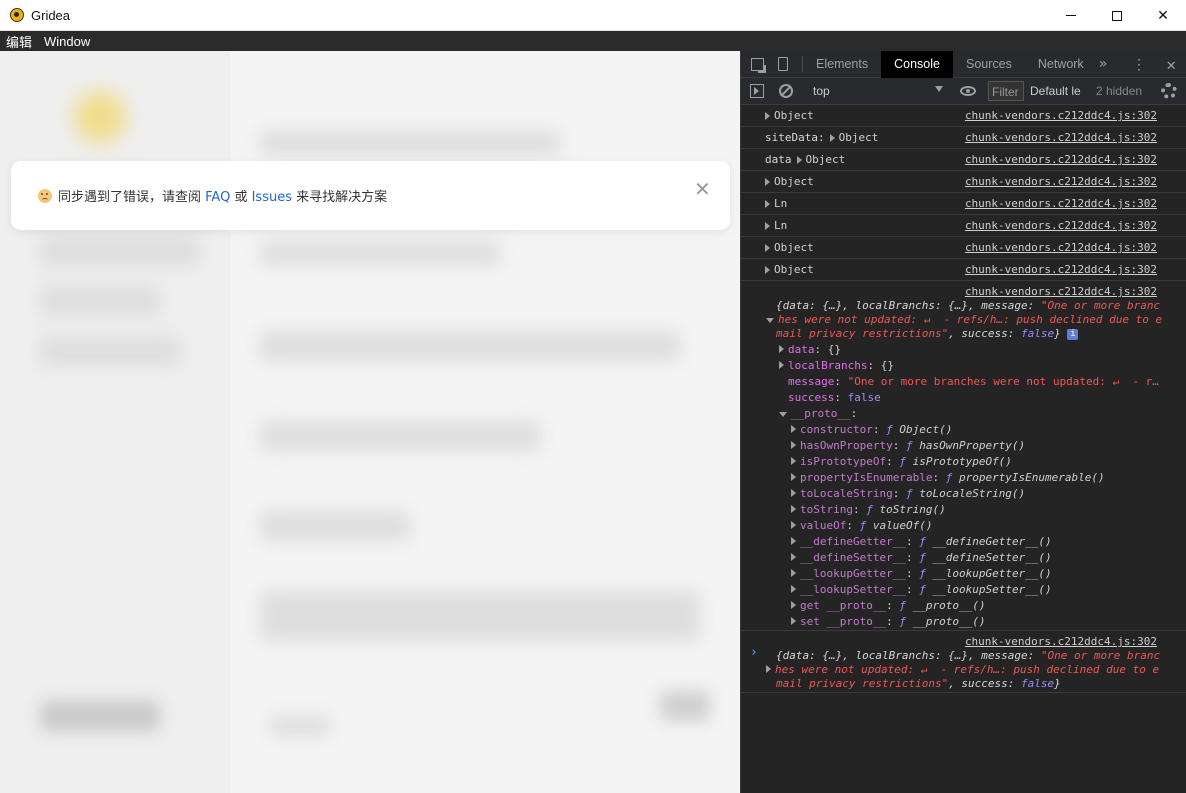 This screenshot has height=793, width=1186. Describe the element at coordinates (1103, 64) in the screenshot. I see `more-tabs-icon: »` at that location.